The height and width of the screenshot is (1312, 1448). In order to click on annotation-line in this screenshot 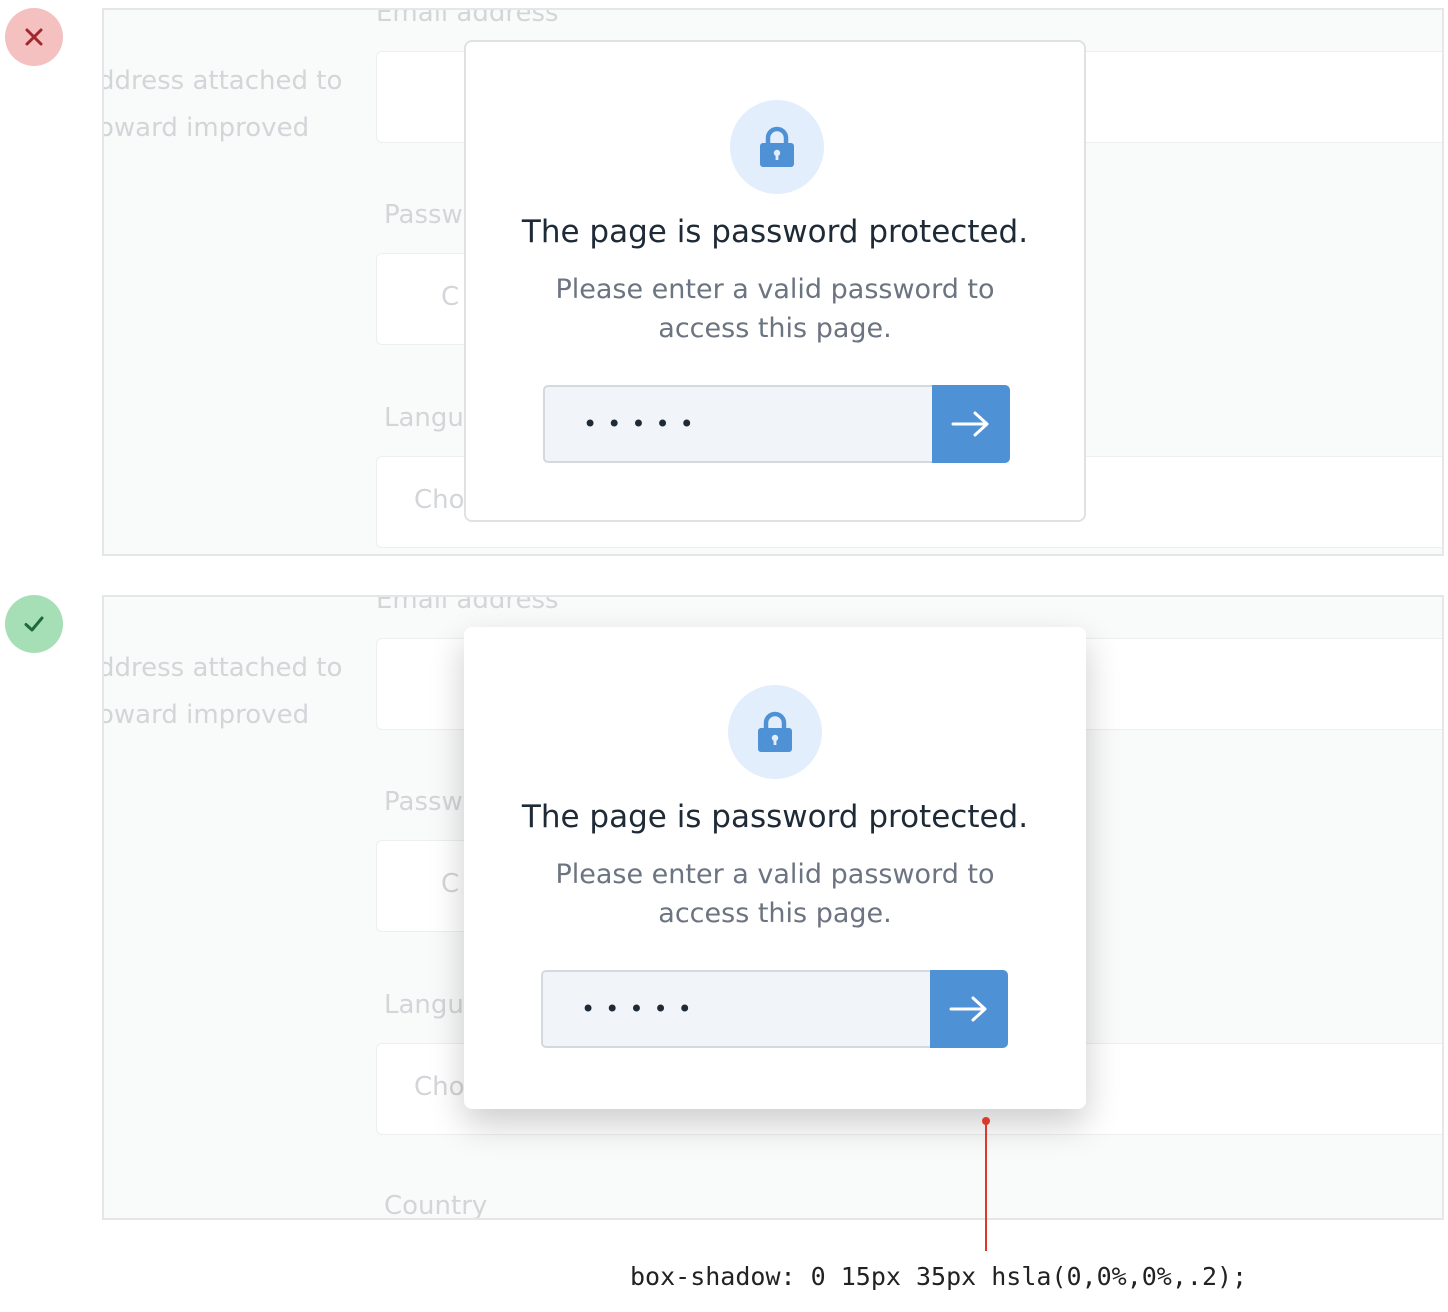, I will do `click(986, 1185)`.